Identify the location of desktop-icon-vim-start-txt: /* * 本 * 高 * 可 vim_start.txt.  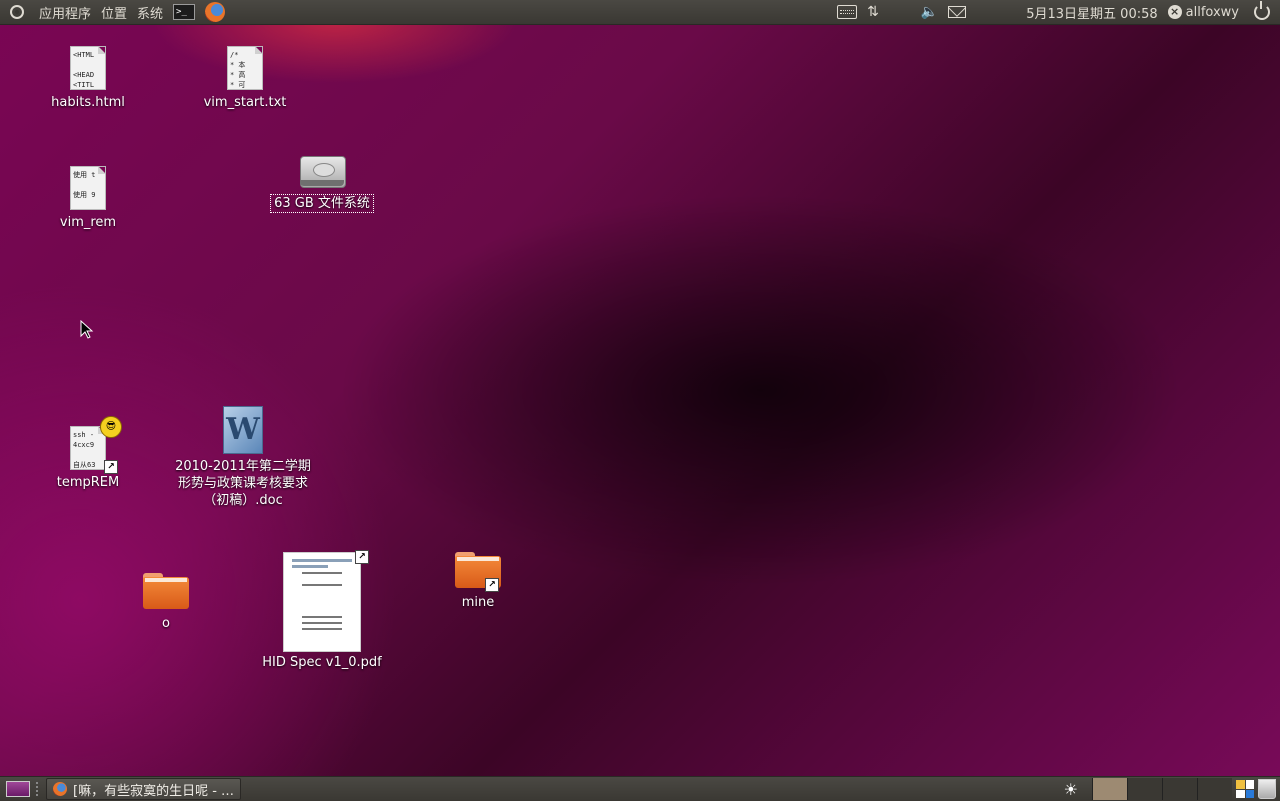
(245, 78).